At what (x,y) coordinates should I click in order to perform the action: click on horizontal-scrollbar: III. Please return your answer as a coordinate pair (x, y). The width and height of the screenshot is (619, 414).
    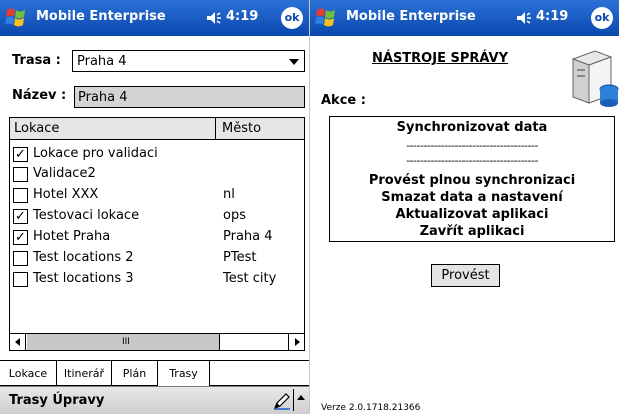
    Looking at the image, I should click on (157, 341).